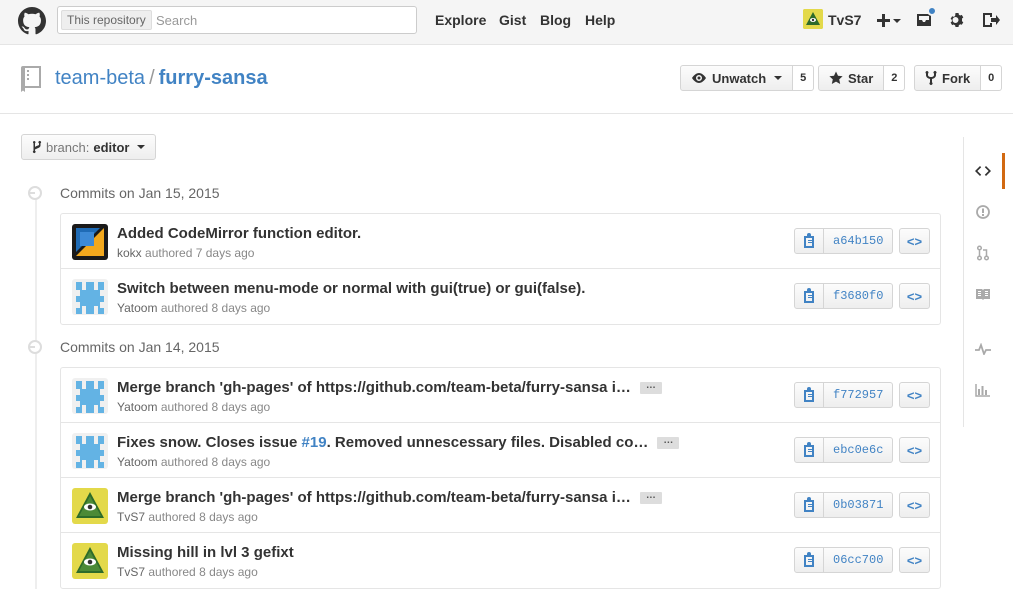 This screenshot has height=589, width=1013. Describe the element at coordinates (460, 20) in the screenshot. I see `nav-explore: Explore` at that location.